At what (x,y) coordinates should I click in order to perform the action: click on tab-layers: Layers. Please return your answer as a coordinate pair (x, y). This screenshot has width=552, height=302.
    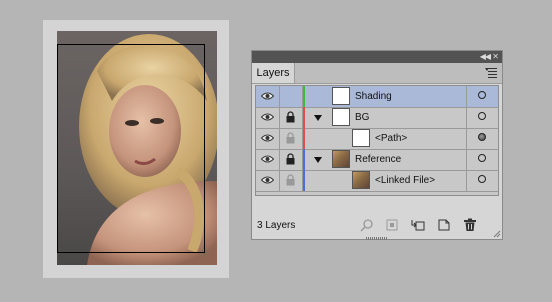
    Looking at the image, I should click on (273, 73).